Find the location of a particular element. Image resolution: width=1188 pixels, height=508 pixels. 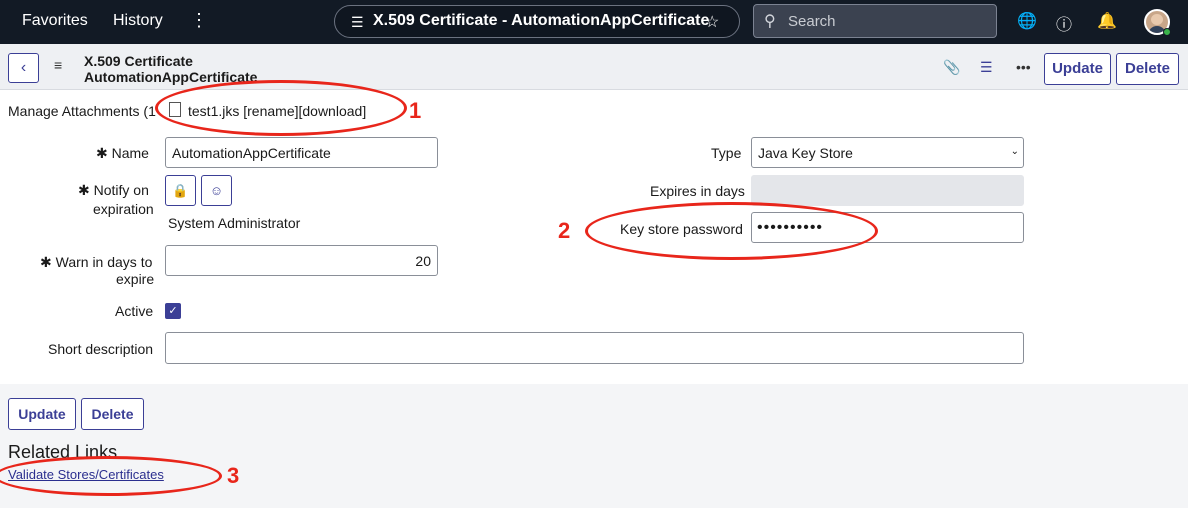

active-checkbox: ✓ is located at coordinates (173, 311).